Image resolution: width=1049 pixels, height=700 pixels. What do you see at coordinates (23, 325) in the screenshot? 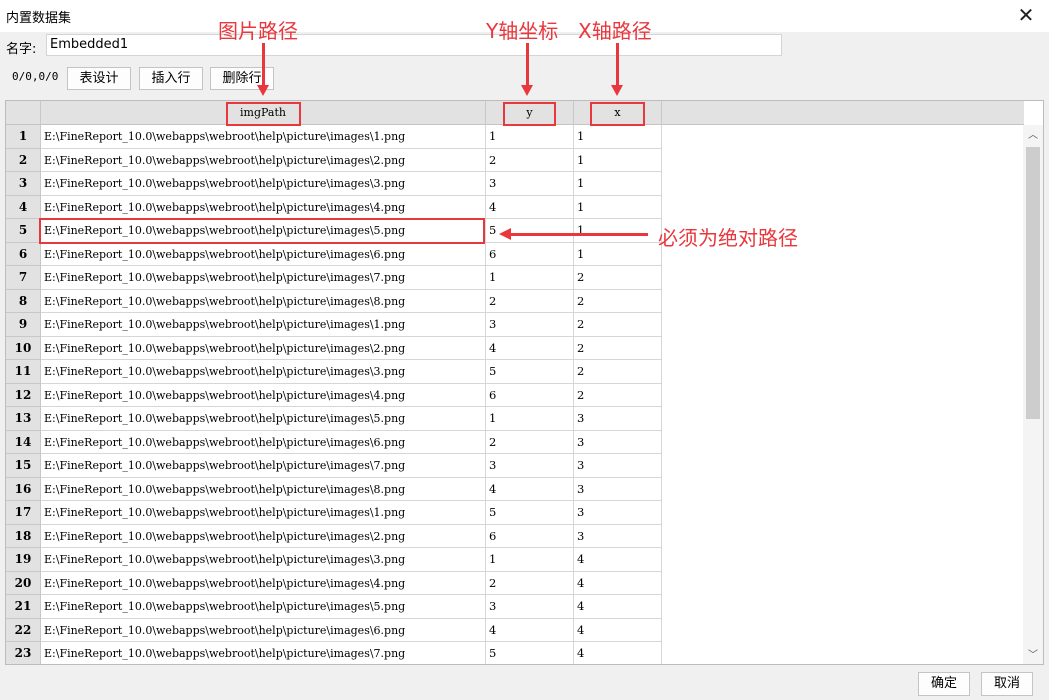
I see `row-number: 9` at bounding box center [23, 325].